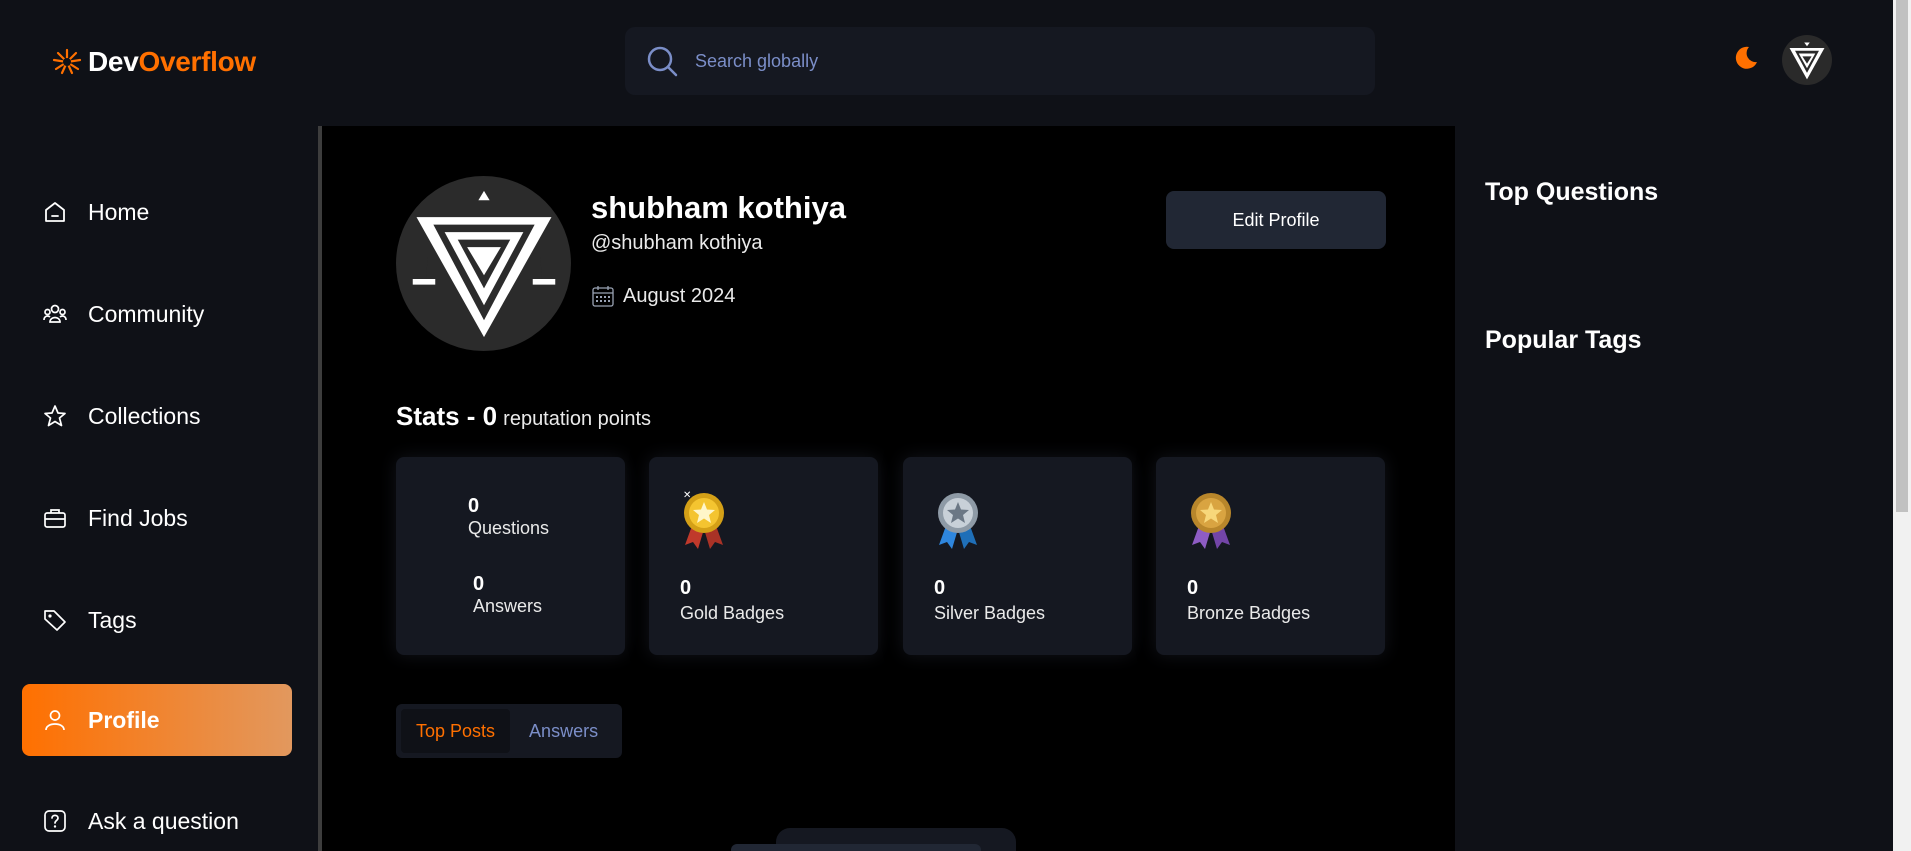 The width and height of the screenshot is (1911, 851). I want to click on logo: DevOverflow, so click(153, 62).